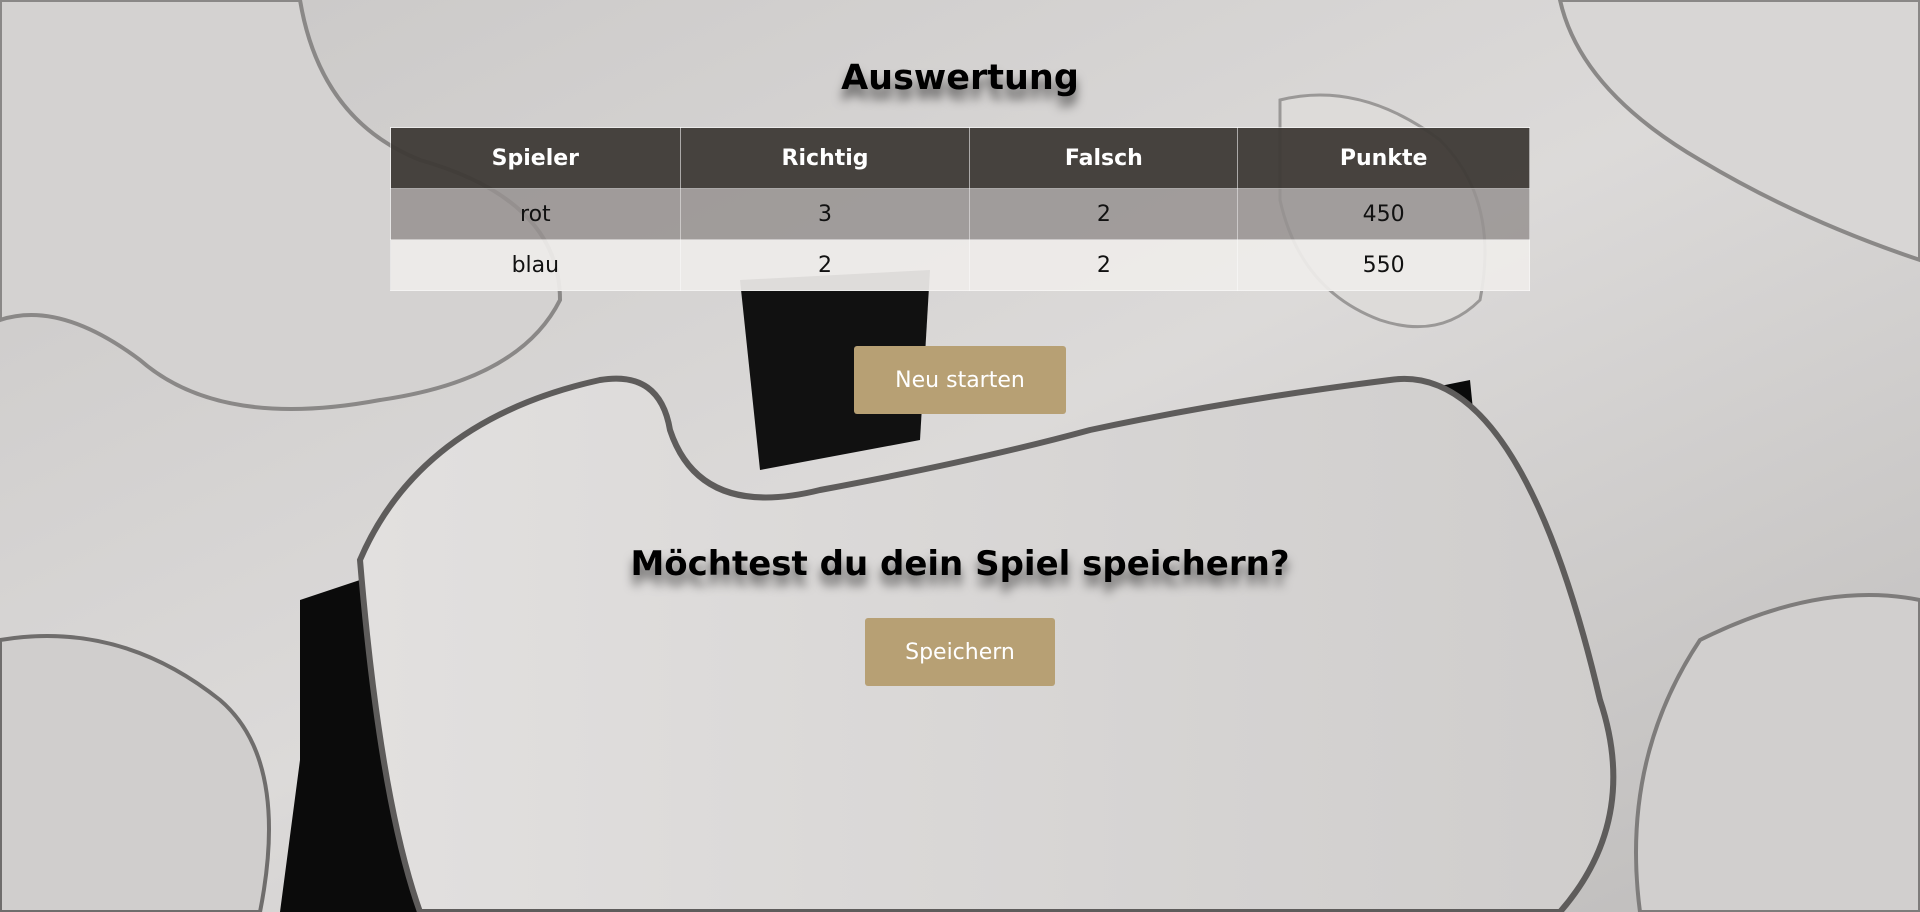  I want to click on player-cell: blau, so click(535, 265).